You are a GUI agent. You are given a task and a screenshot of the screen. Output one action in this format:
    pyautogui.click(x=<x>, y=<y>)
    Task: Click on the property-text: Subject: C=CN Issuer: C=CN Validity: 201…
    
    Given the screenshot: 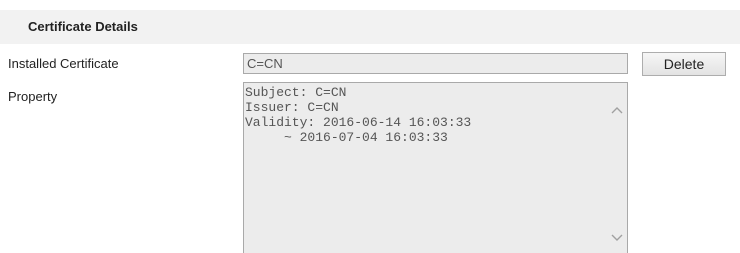 What is the action you would take?
    pyautogui.click(x=358, y=115)
    